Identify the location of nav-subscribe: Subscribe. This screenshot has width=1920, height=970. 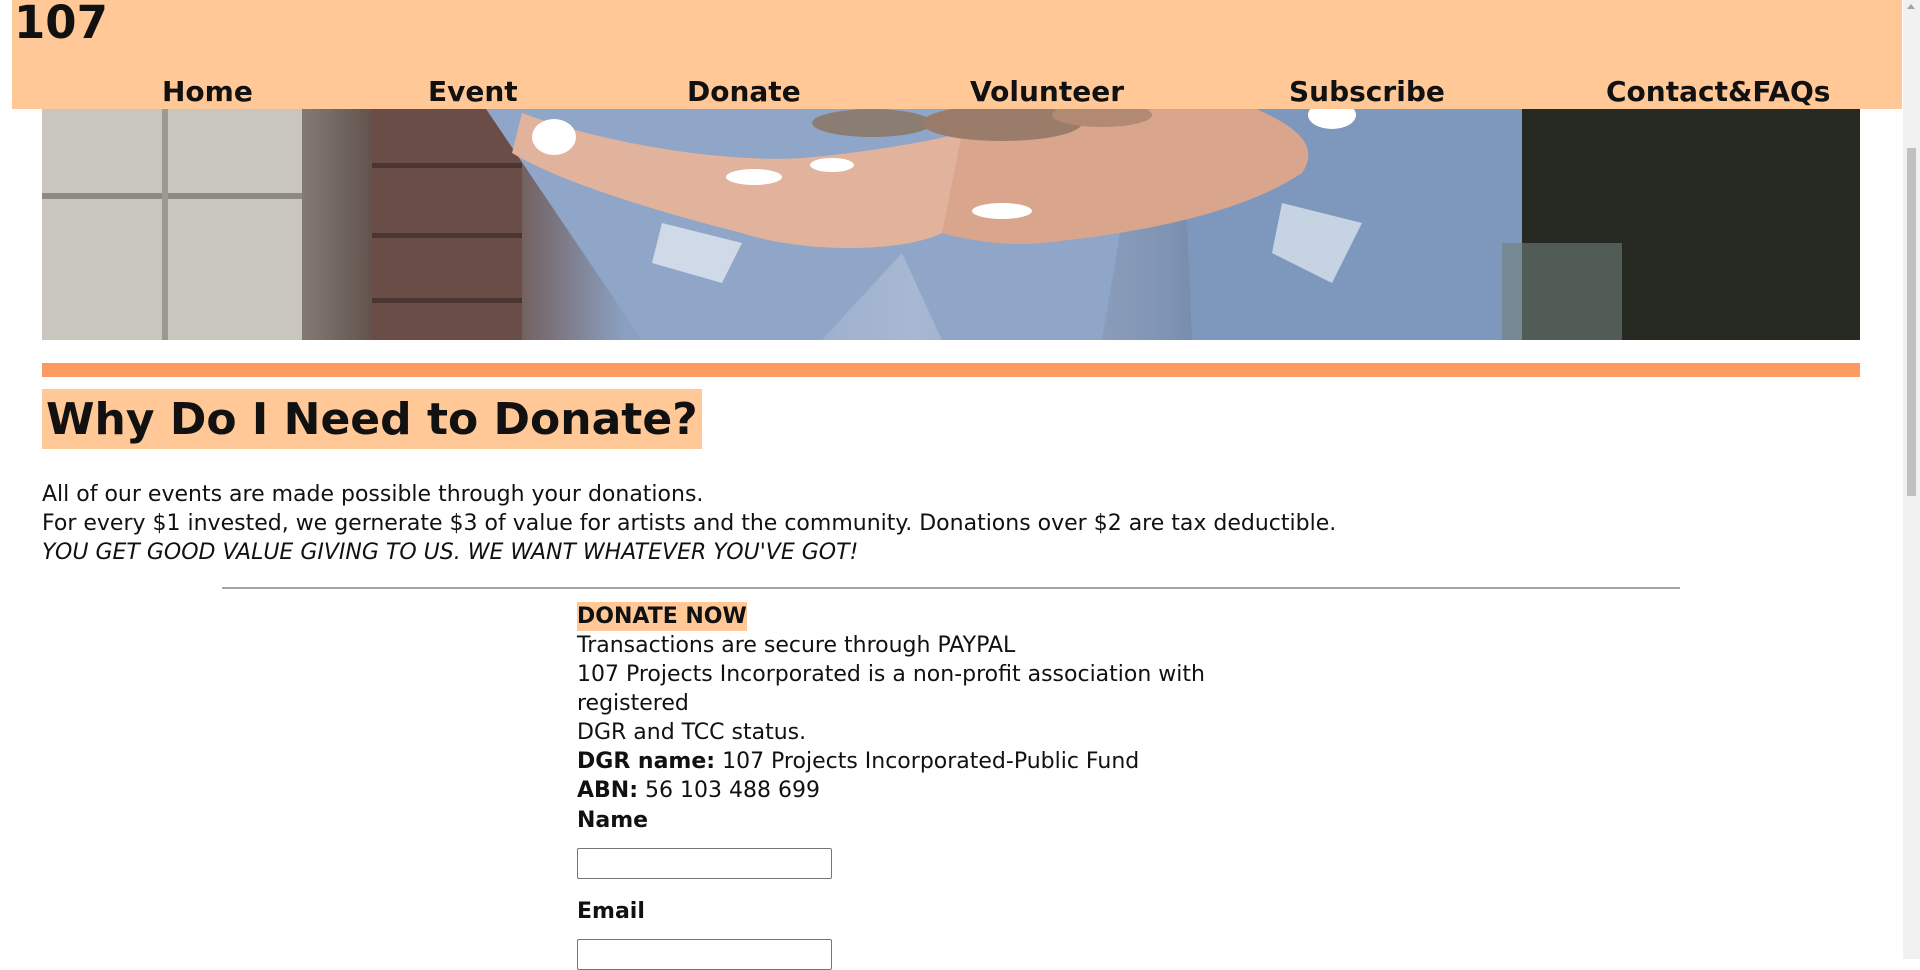
(1367, 92).